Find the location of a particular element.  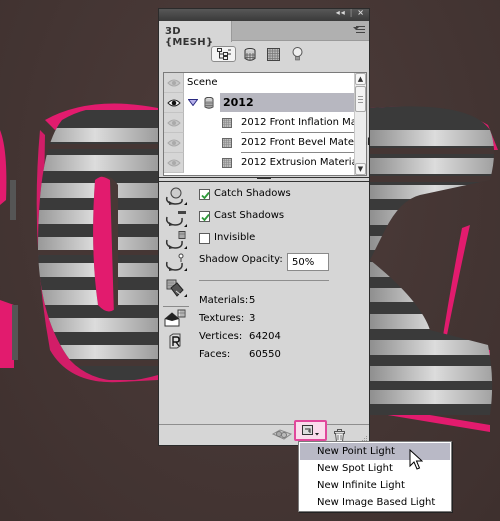

drag-mesh-tool is located at coordinates (175, 241).